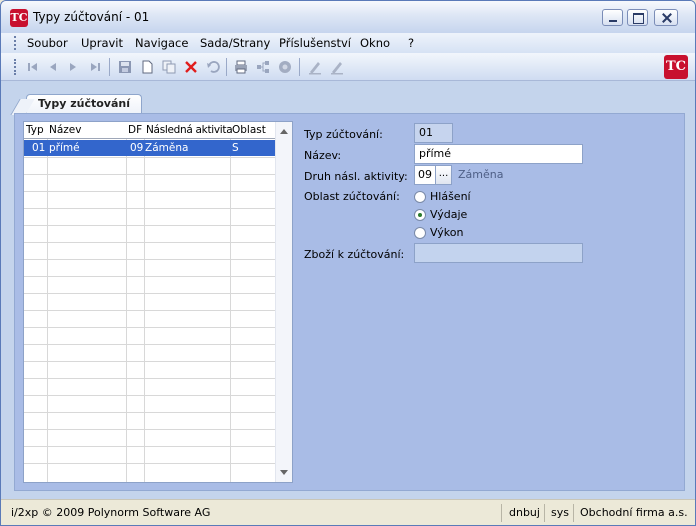  What do you see at coordinates (356, 176) in the screenshot?
I see `druh-label: Druh násl. aktivity:` at bounding box center [356, 176].